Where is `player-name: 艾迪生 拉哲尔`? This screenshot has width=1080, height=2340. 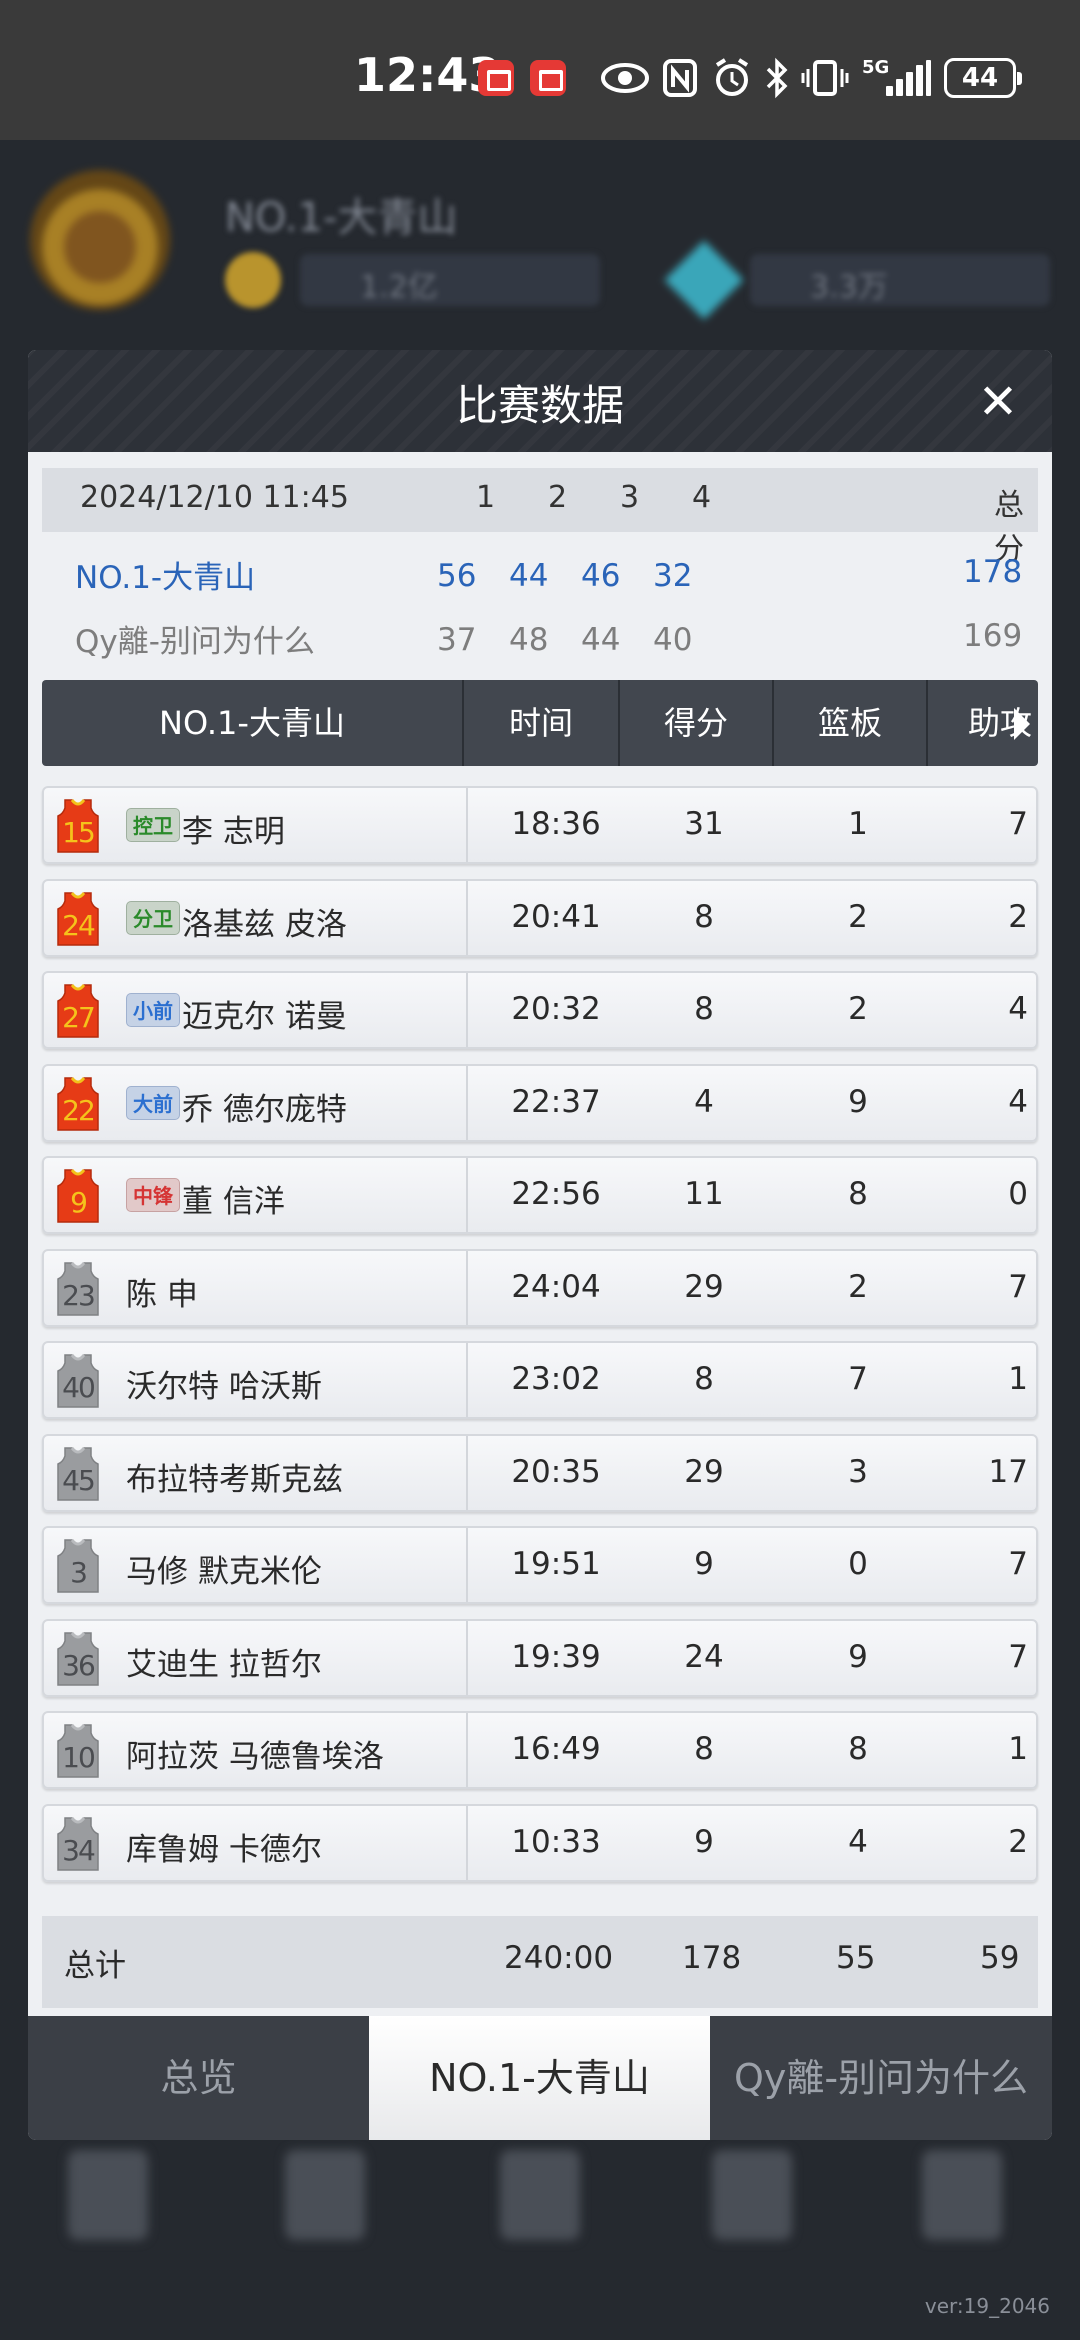 player-name: 艾迪生 拉哲尔 is located at coordinates (224, 1661).